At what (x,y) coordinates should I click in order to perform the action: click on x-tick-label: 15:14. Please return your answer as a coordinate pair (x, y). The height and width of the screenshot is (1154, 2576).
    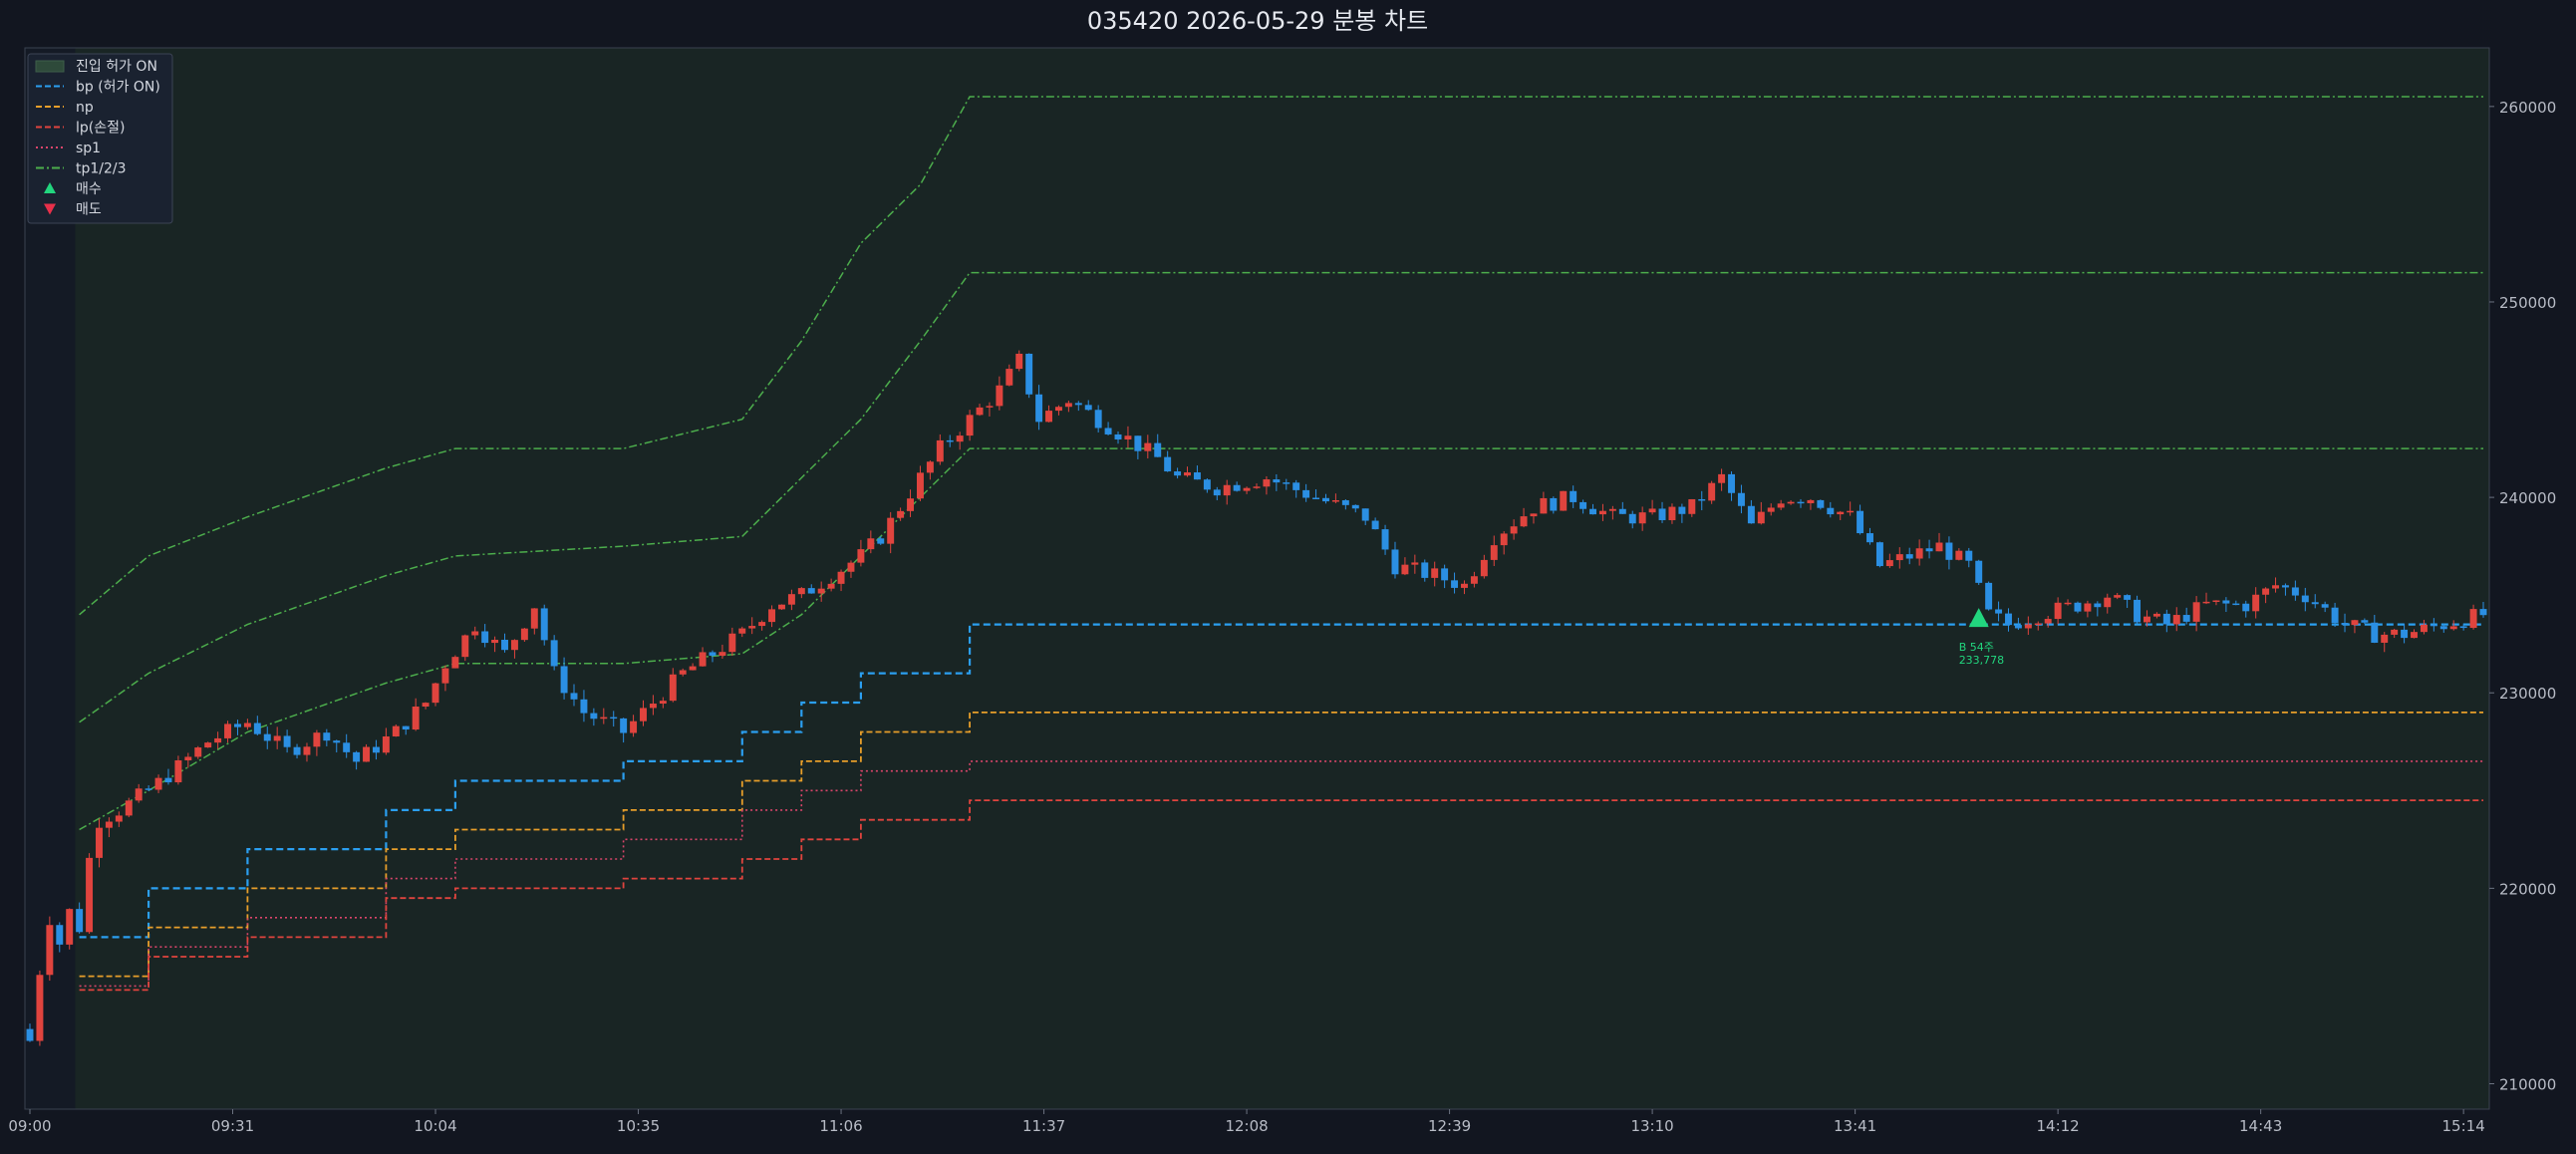
    Looking at the image, I should click on (2463, 1126).